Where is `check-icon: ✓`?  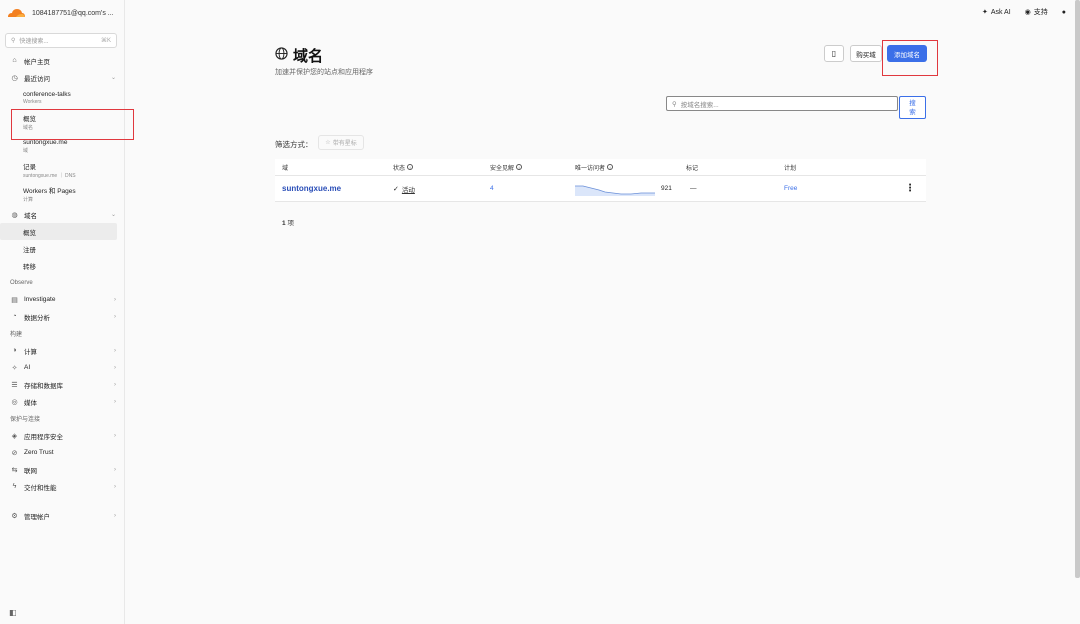
check-icon: ✓ is located at coordinates (396, 189).